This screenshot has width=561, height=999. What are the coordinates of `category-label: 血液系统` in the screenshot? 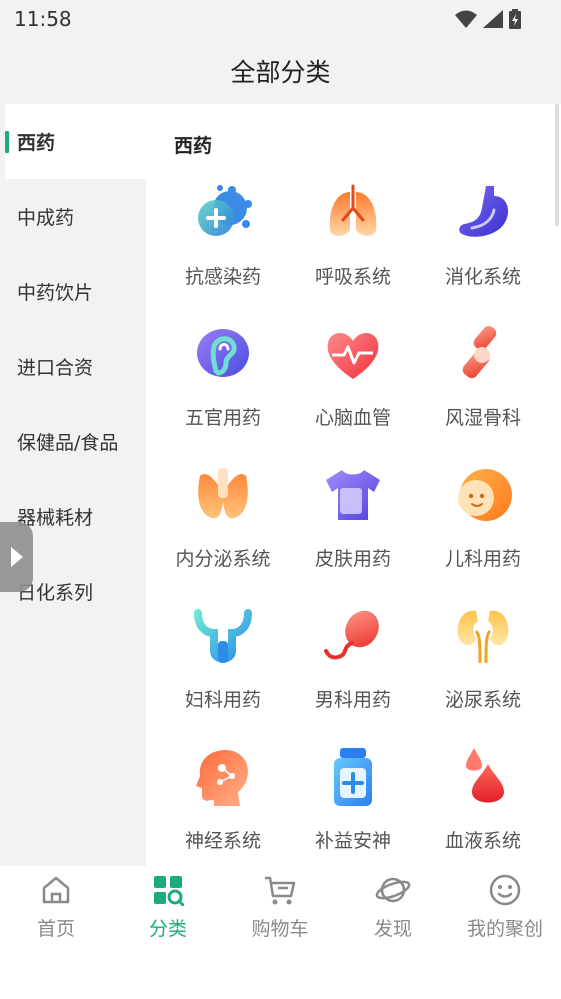 It's located at (482, 841).